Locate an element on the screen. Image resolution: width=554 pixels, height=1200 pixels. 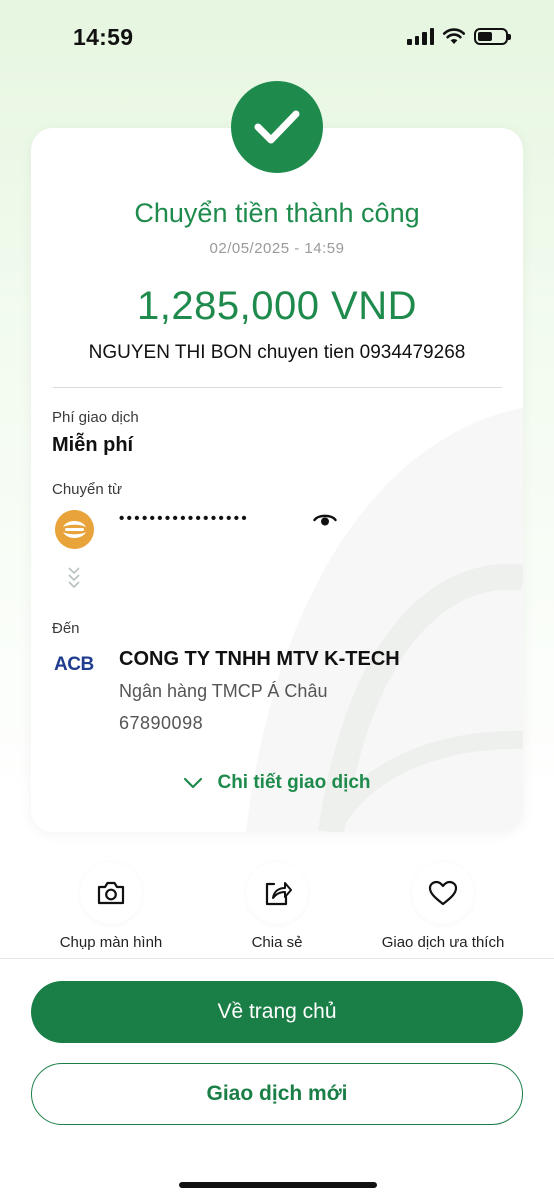
transfer-amount: 1,285,000 VND is located at coordinates (276, 306).